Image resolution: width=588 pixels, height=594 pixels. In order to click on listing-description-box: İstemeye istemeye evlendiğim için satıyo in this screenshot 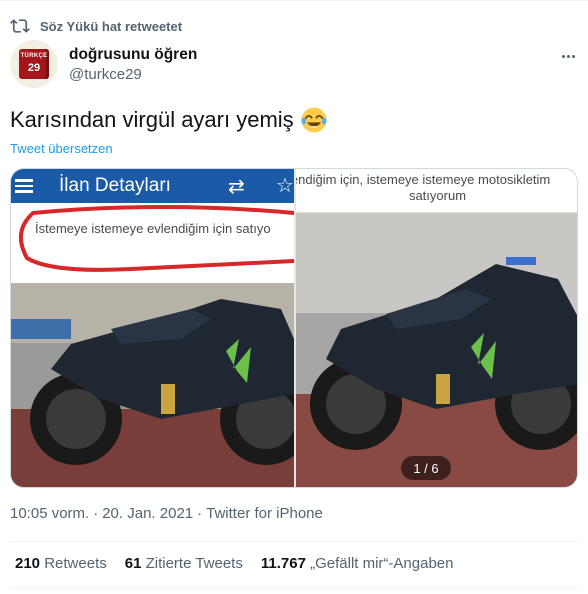, I will do `click(152, 243)`.